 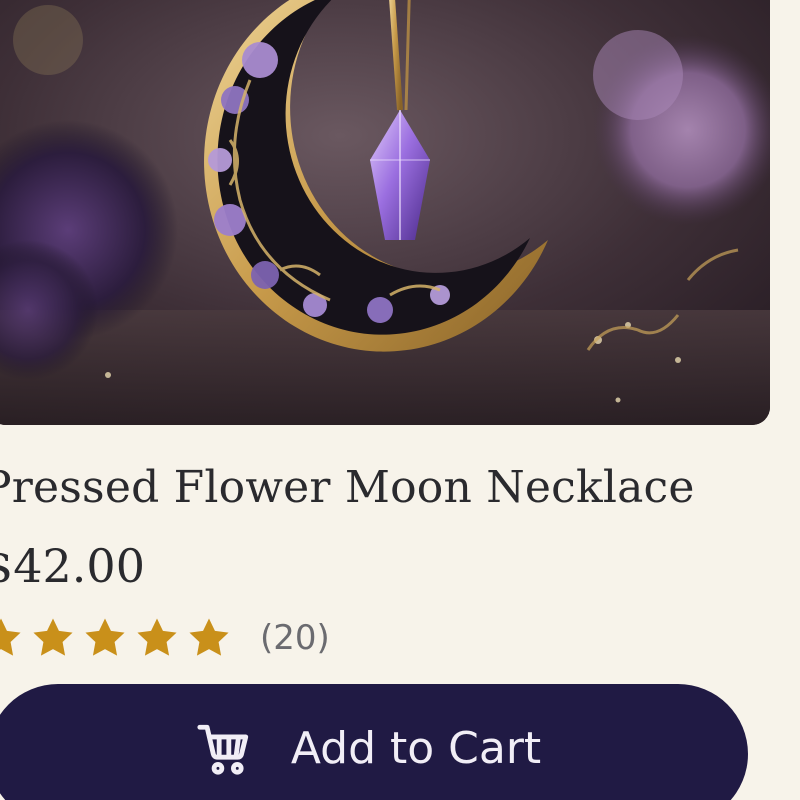 I want to click on shopping-cart-icon, so click(x=224, y=749).